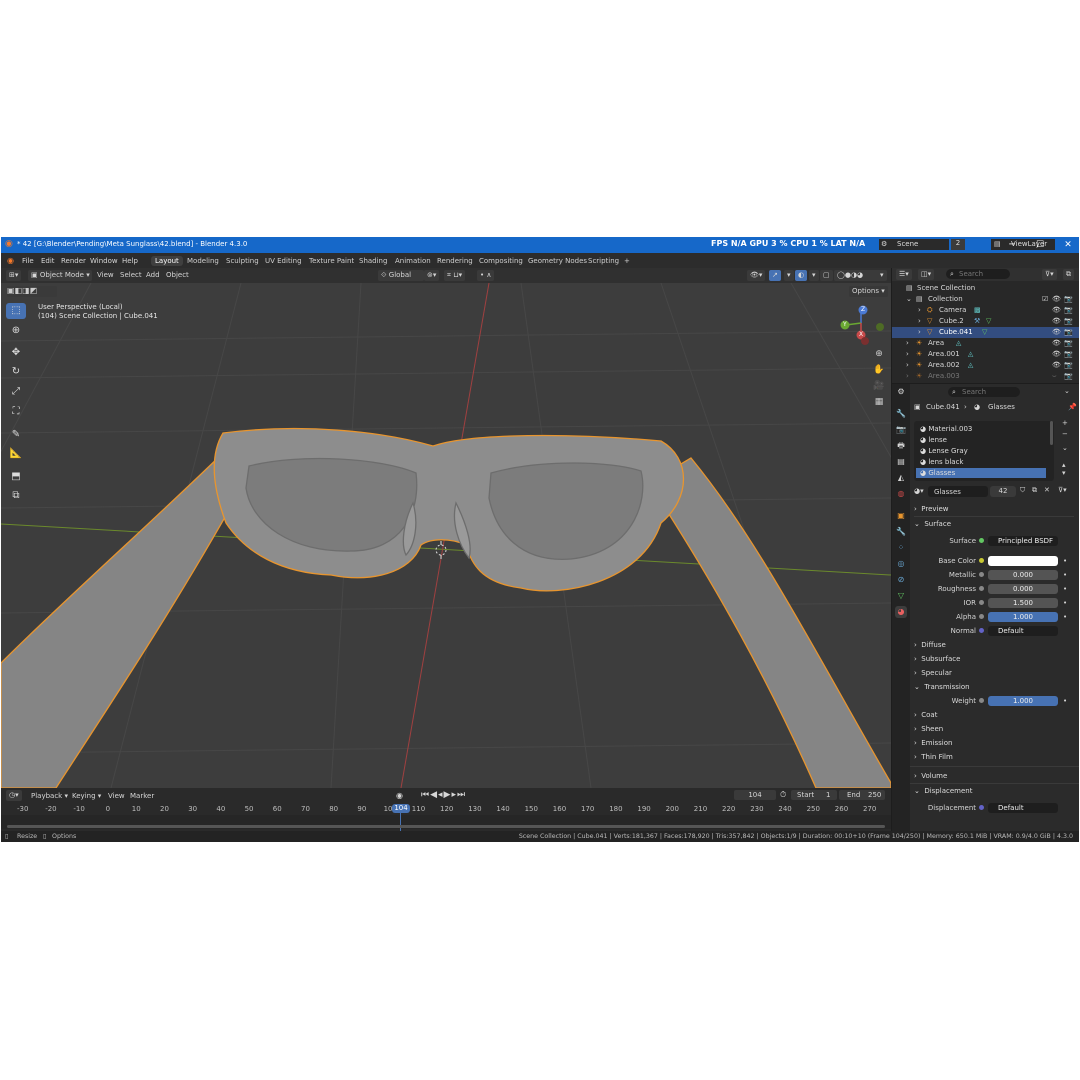  Describe the element at coordinates (14, 275) in the screenshot. I see `editor-type-icon: ⊞▾` at that location.